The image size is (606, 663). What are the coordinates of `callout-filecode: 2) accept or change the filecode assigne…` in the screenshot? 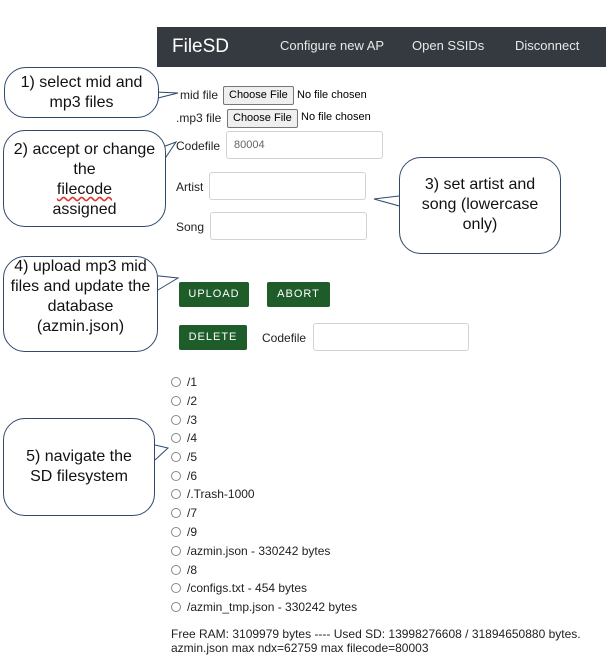 It's located at (84, 178).